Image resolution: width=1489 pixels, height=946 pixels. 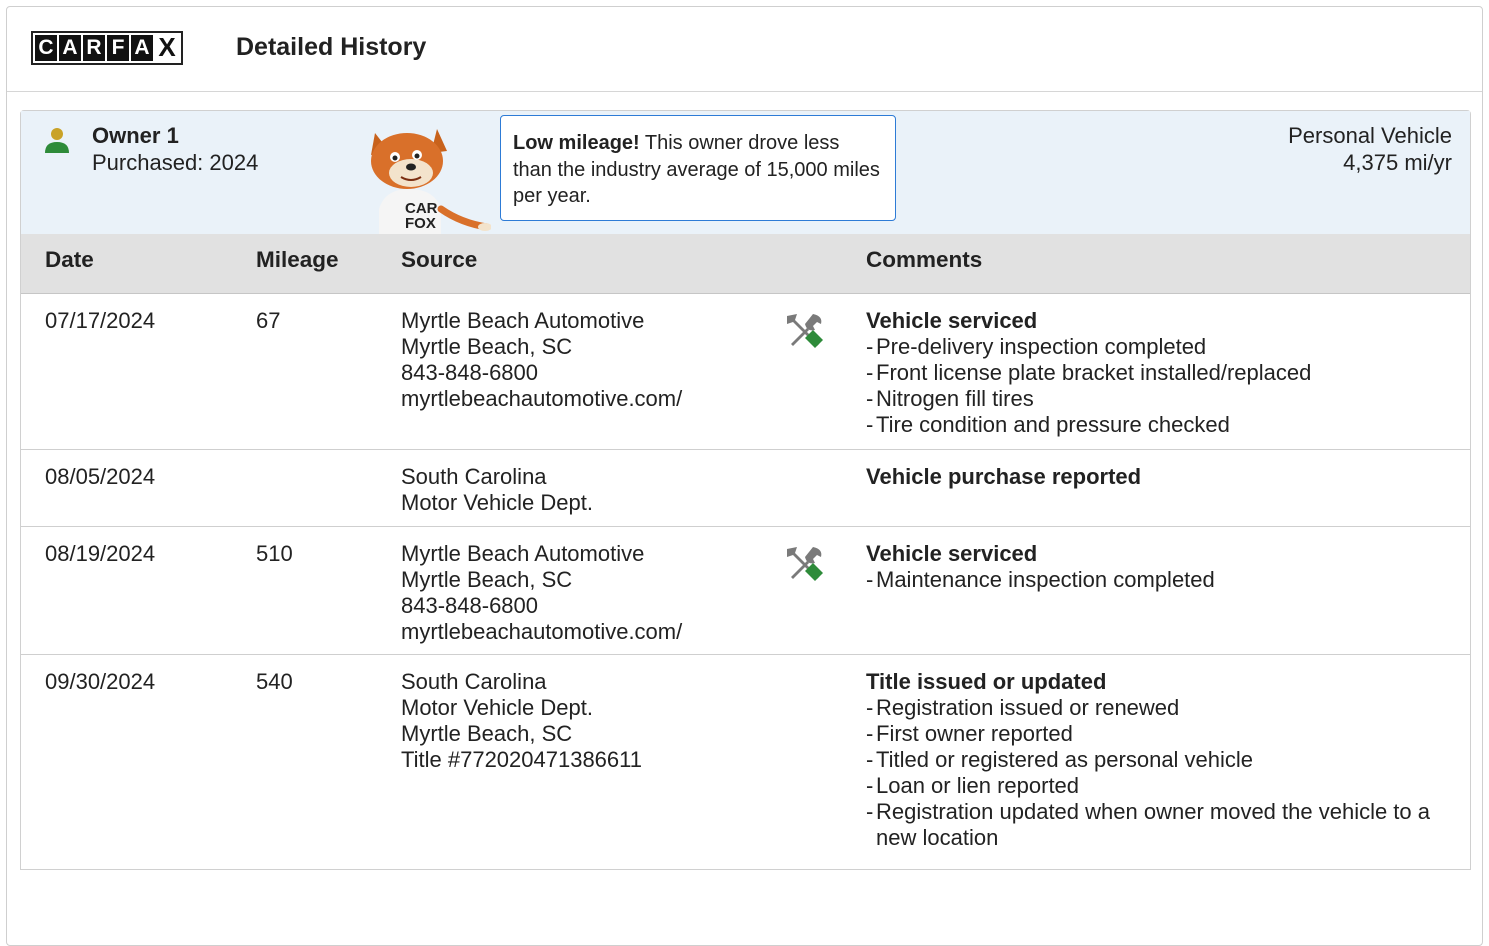 I want to click on column-header-mileage: Mileage, so click(x=297, y=259).